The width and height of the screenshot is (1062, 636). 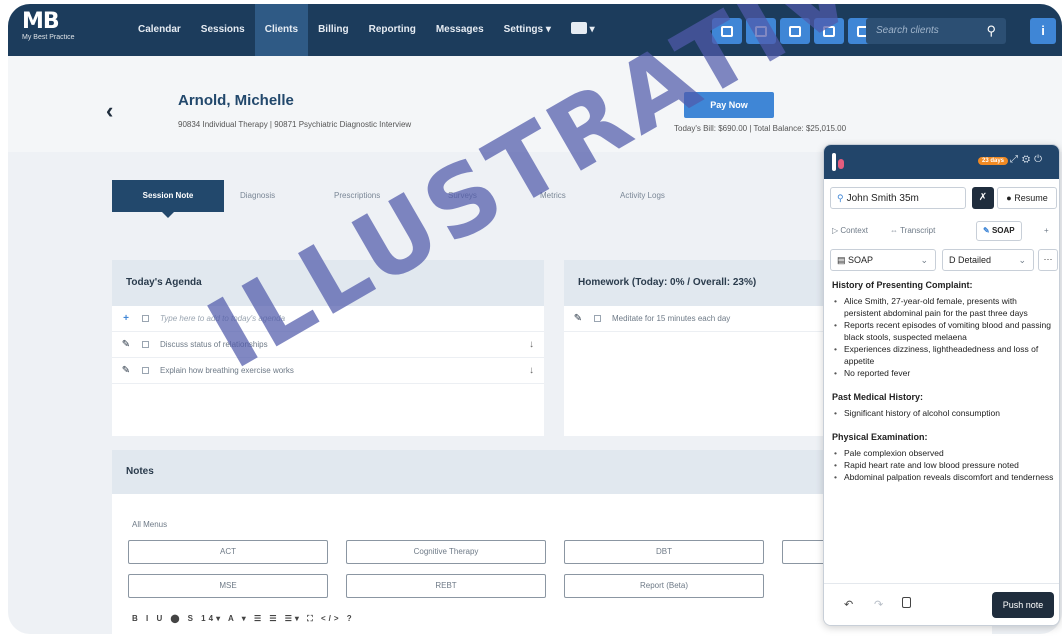 I want to click on calendar-icon, so click(x=761, y=31).